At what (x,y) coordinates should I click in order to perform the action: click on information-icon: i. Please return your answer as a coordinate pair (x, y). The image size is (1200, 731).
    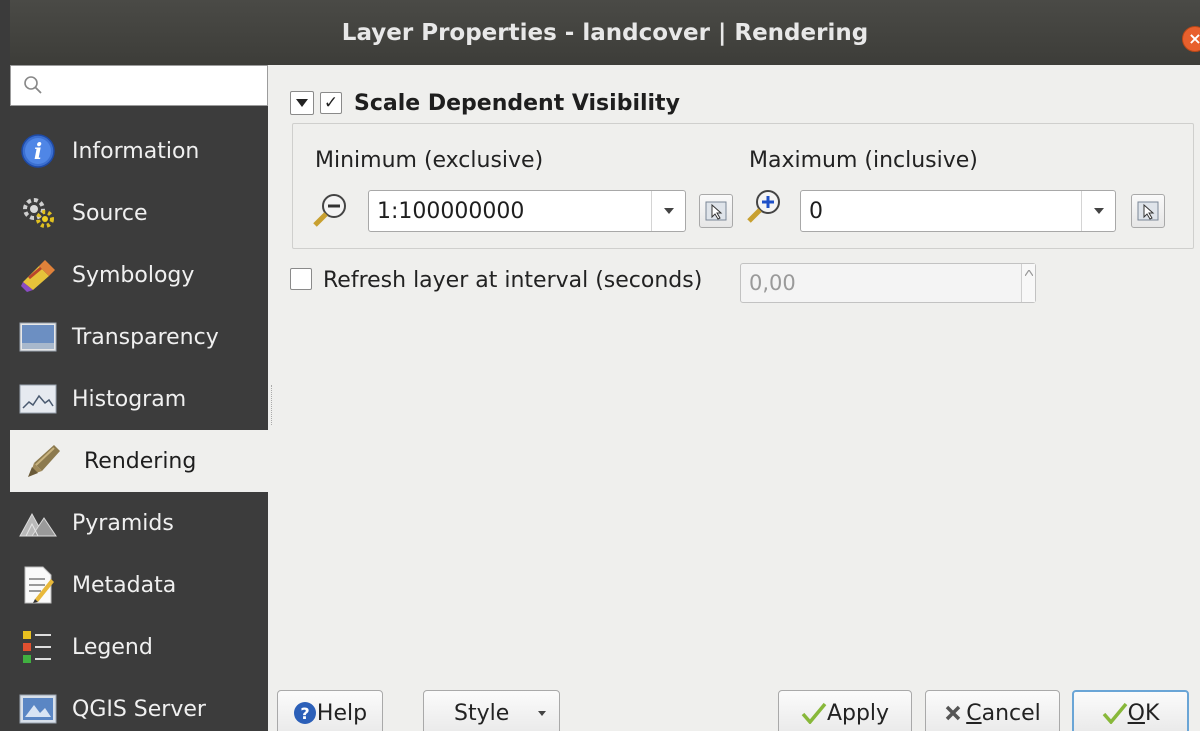
    Looking at the image, I should click on (38, 151).